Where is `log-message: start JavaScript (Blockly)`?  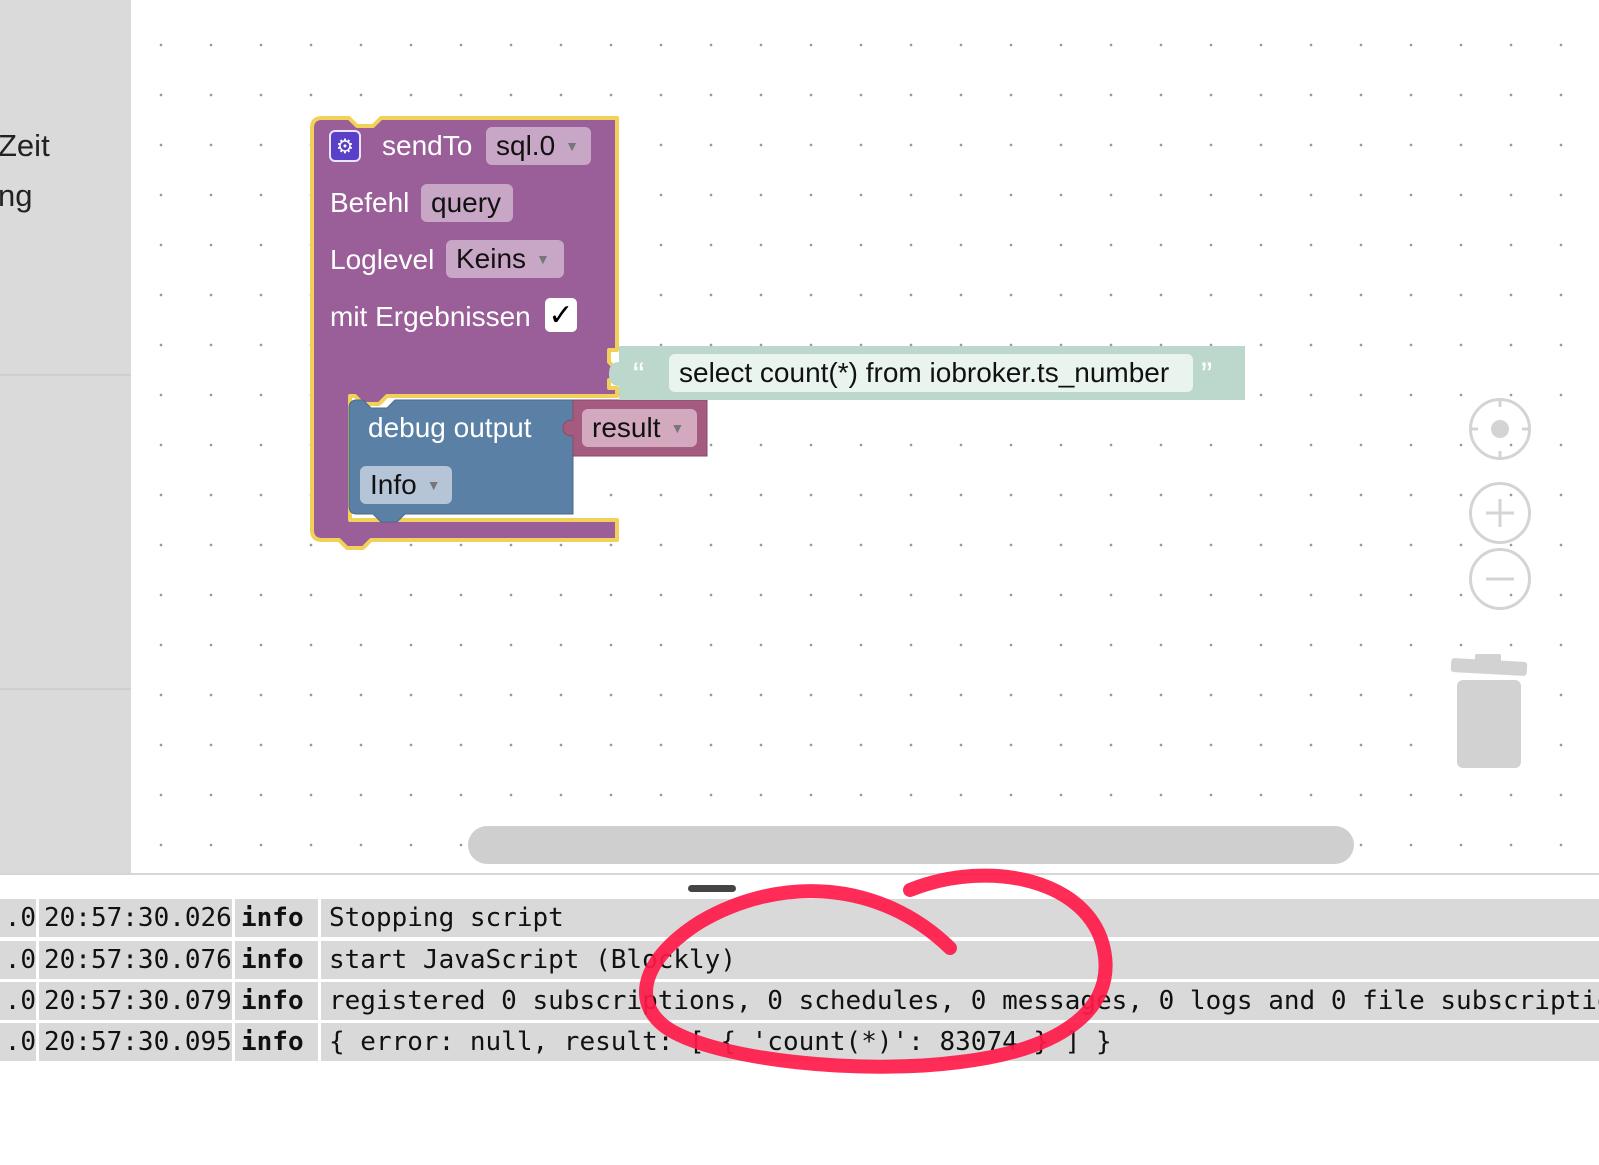
log-message: start JavaScript (Blockly) is located at coordinates (958, 960).